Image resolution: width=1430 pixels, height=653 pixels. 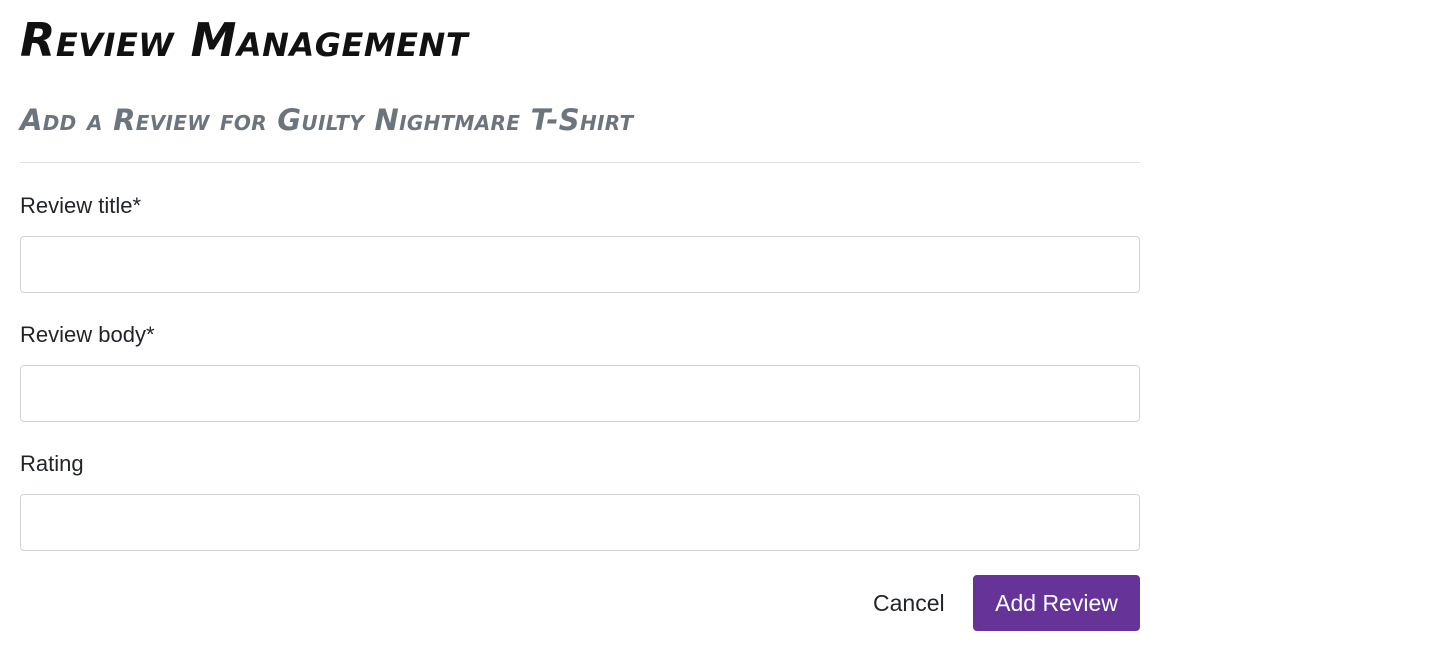 What do you see at coordinates (580, 162) in the screenshot?
I see `header-divider` at bounding box center [580, 162].